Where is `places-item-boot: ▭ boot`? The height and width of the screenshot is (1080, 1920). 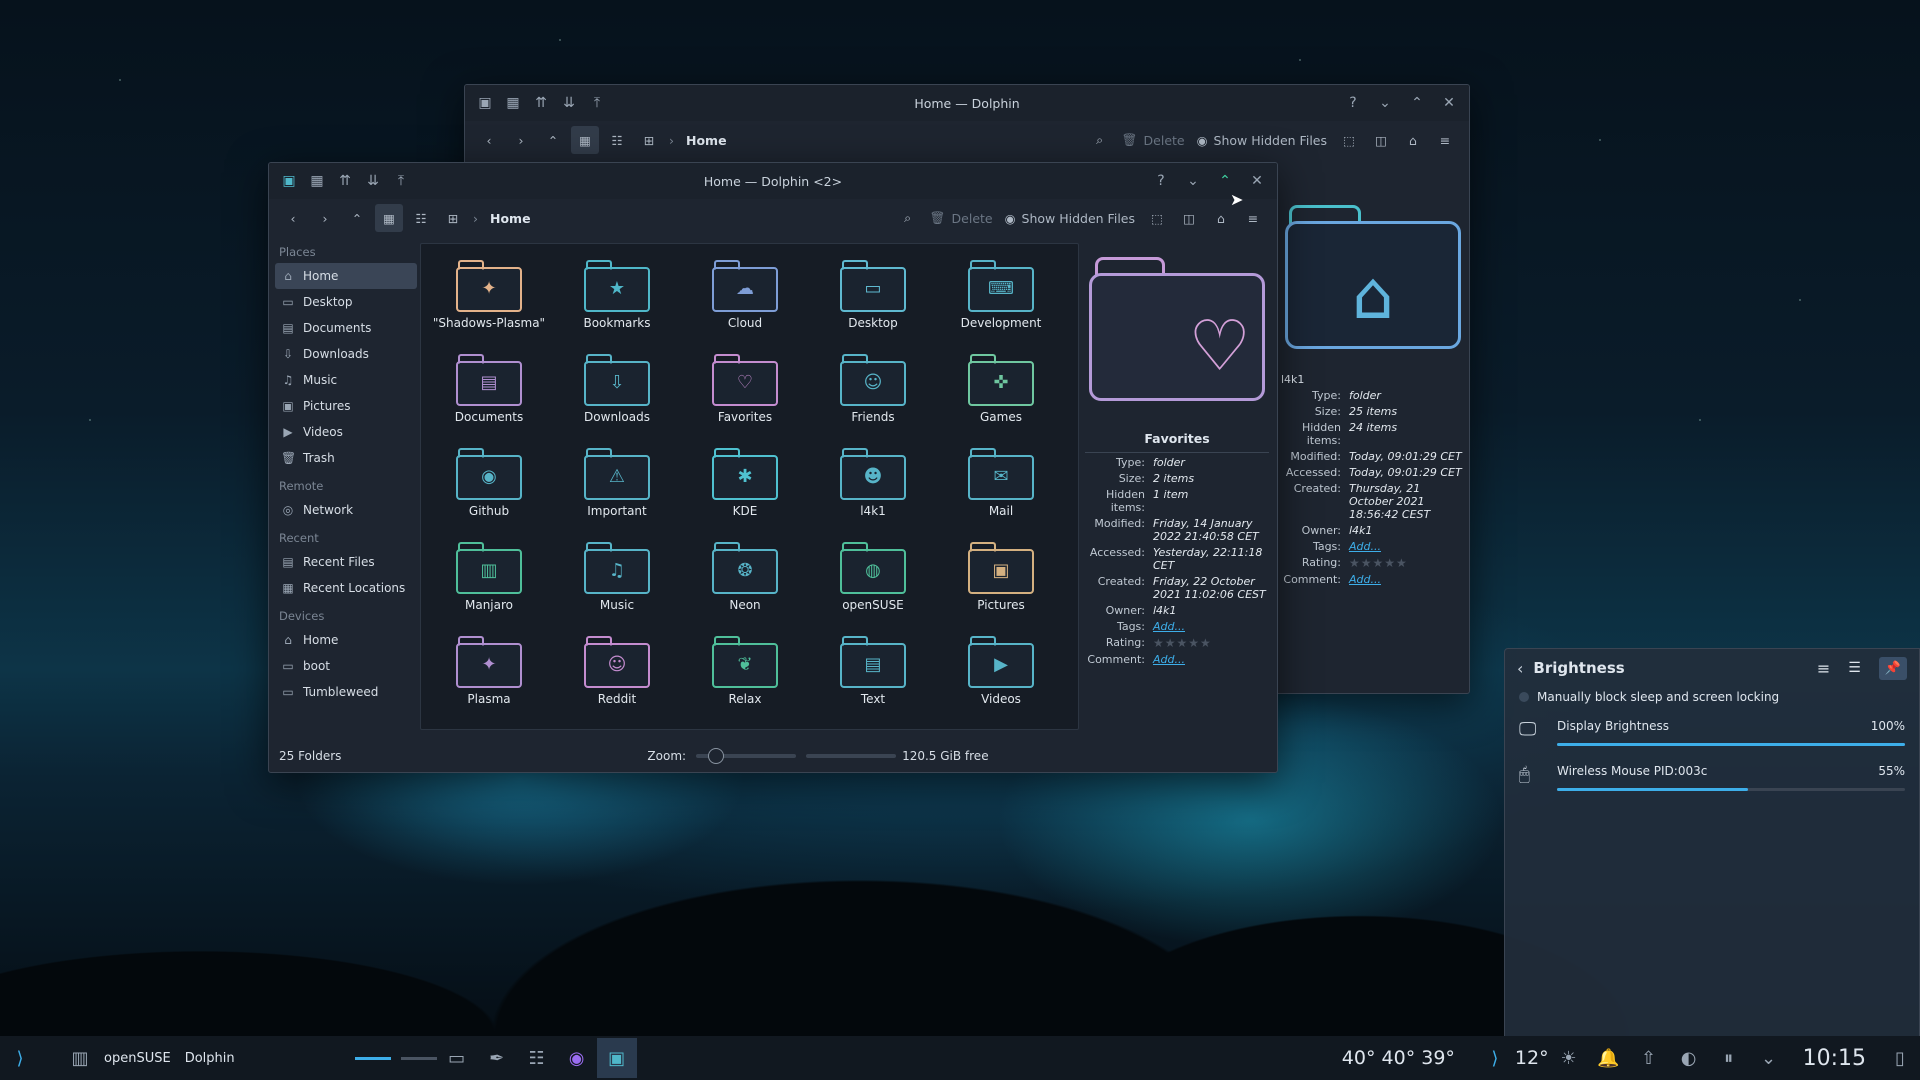 places-item-boot: ▭ boot is located at coordinates (346, 666).